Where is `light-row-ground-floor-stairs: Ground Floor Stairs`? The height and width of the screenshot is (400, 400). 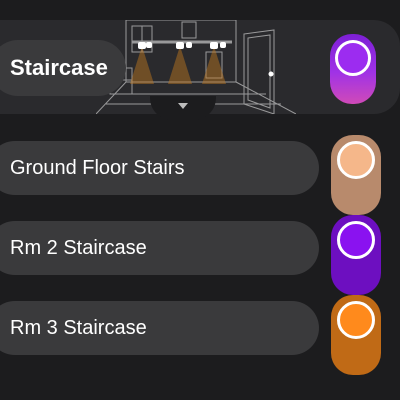 light-row-ground-floor-stairs: Ground Floor Stairs is located at coordinates (159, 168).